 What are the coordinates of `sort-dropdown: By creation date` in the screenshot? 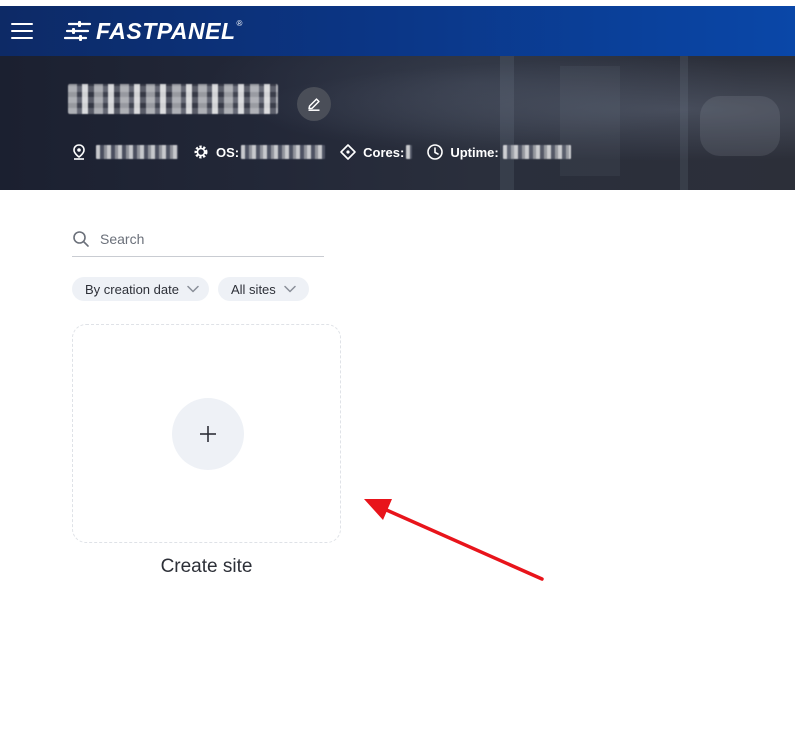 It's located at (140, 289).